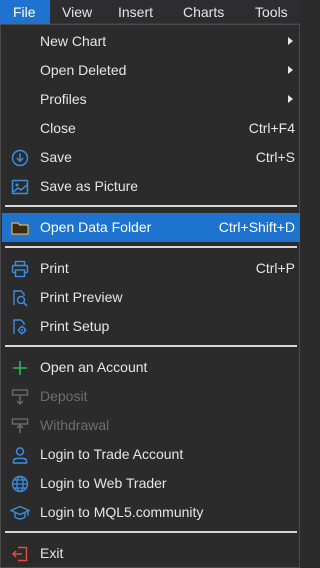 The image size is (320, 568). I want to click on menu-item-open-deleted: Open Deleted, so click(151, 70).